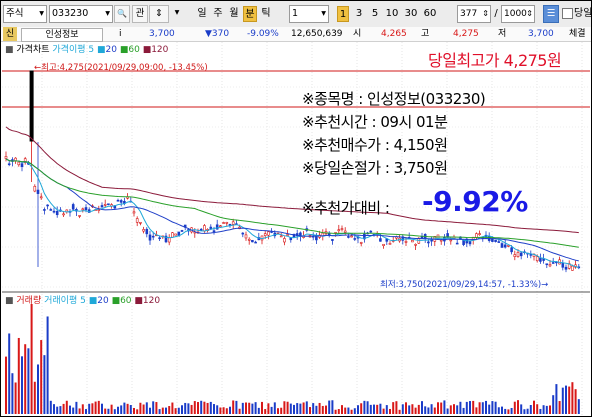  Describe the element at coordinates (317, 34) in the screenshot. I see `volume-value: 12,650,639` at that location.